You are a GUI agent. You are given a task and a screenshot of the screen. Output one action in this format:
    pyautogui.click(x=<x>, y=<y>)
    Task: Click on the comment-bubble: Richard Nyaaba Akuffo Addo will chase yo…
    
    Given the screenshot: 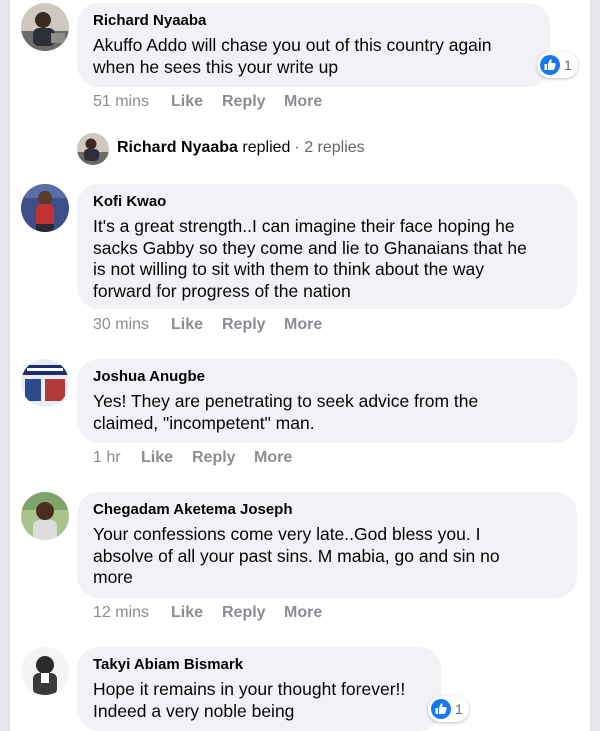 What is the action you would take?
    pyautogui.click(x=313, y=45)
    